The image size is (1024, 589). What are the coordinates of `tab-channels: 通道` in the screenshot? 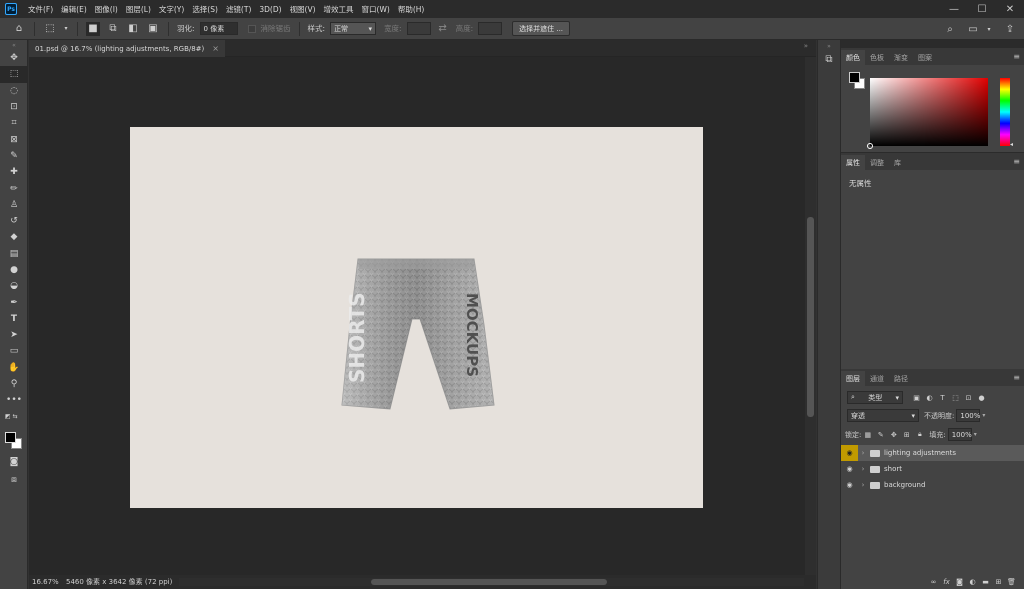 It's located at (877, 378).